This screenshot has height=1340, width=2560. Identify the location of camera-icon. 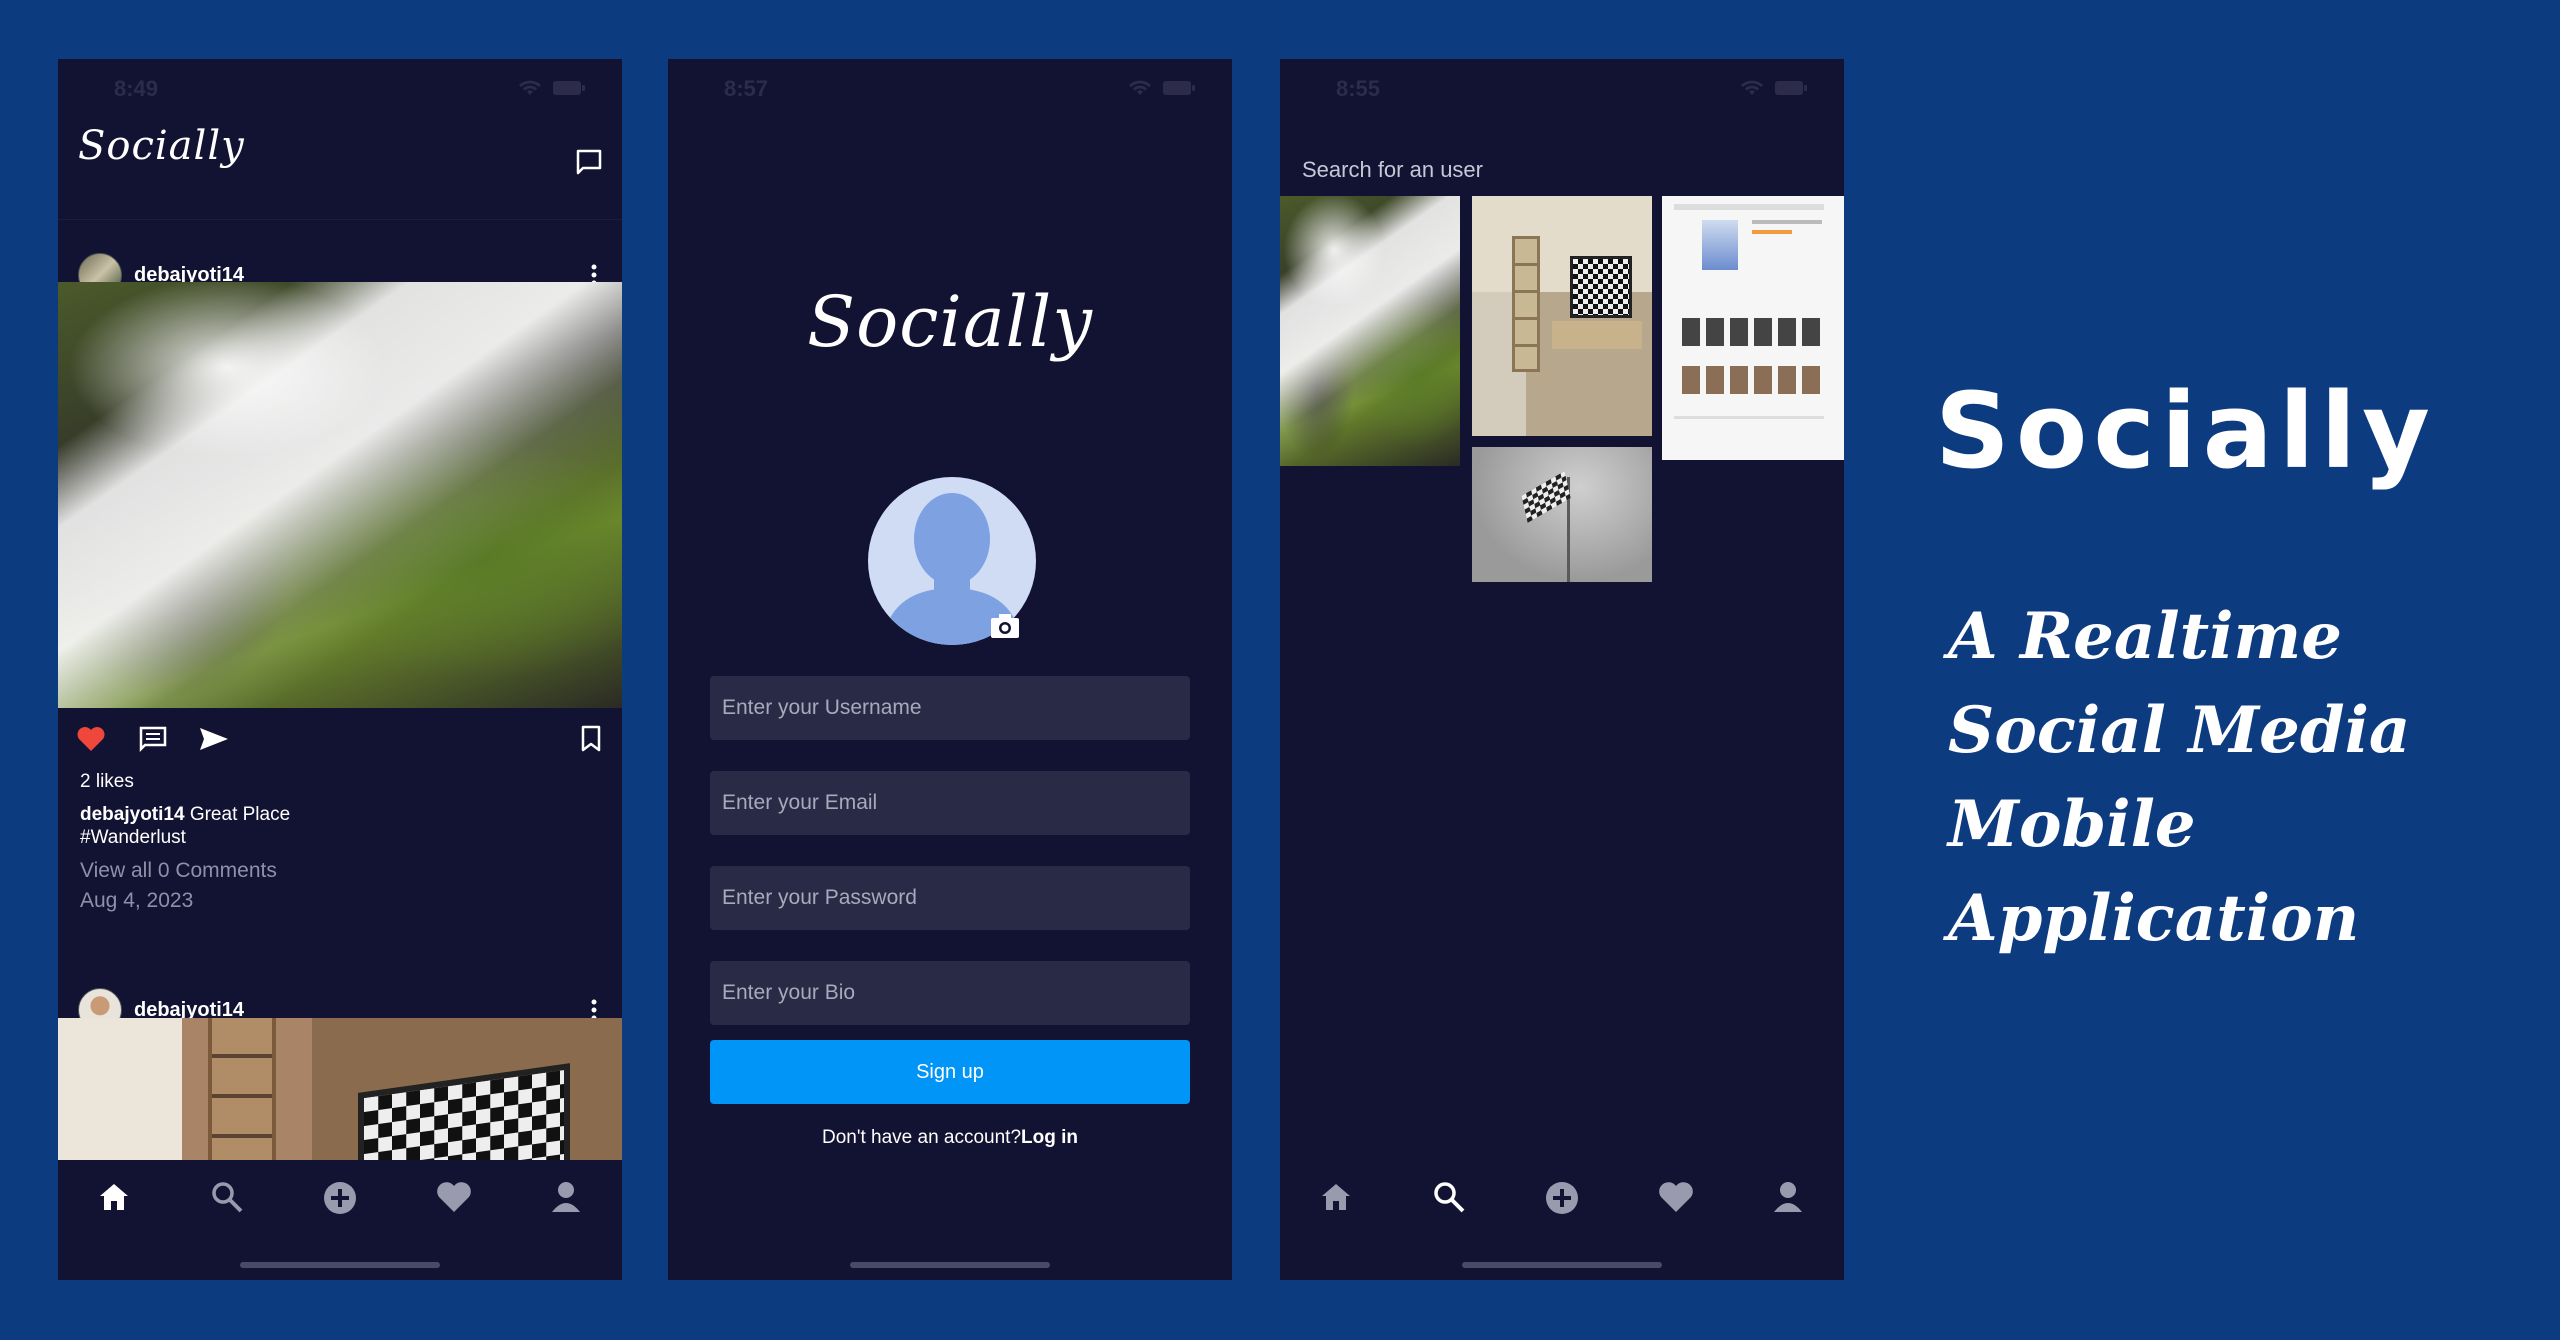
(1005, 626).